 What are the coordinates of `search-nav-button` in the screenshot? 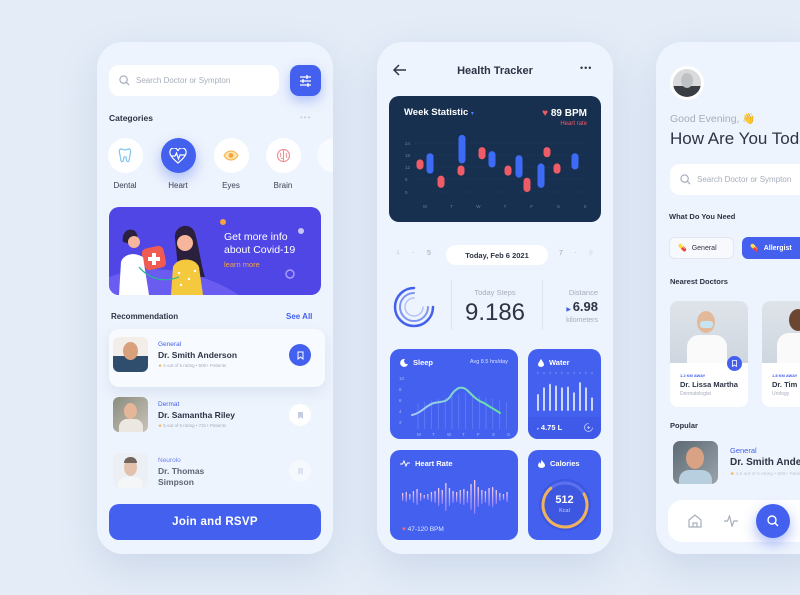 It's located at (773, 521).